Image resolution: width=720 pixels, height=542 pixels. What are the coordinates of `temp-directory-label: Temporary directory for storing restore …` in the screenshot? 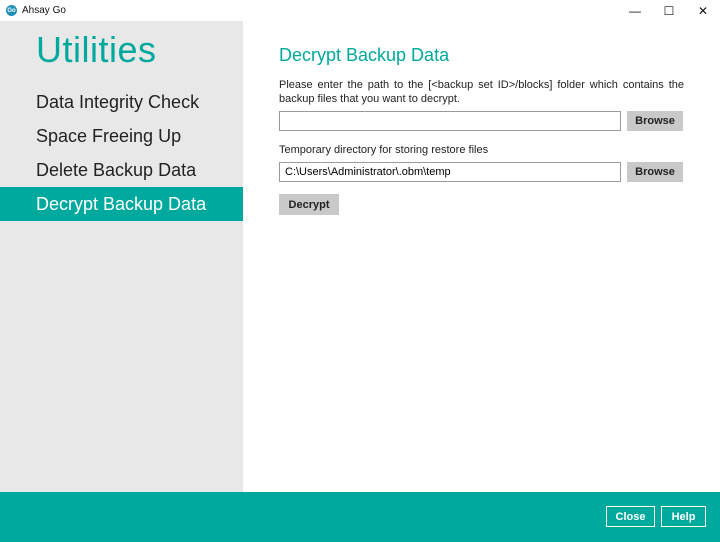 It's located at (384, 150).